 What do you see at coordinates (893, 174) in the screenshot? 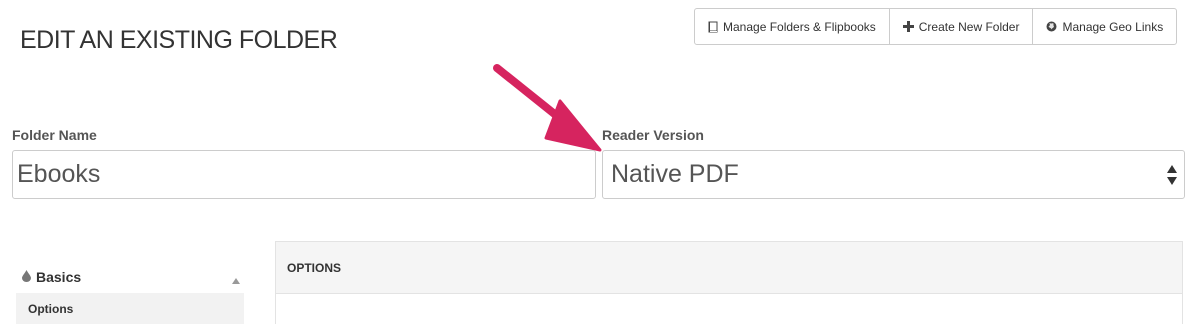
I see `reader-version-select: Native PDF` at bounding box center [893, 174].